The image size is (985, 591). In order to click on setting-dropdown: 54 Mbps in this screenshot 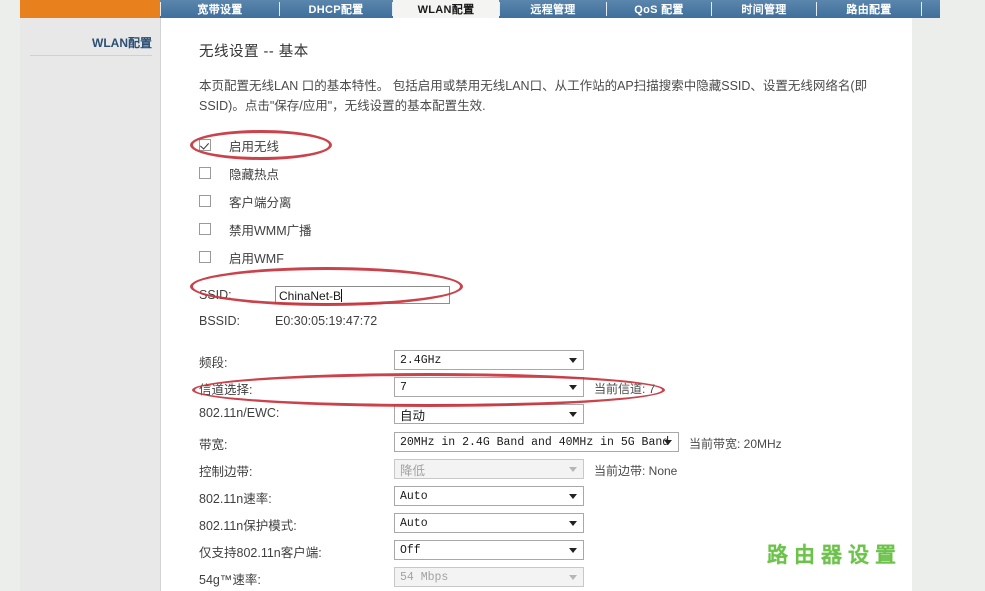, I will do `click(489, 577)`.